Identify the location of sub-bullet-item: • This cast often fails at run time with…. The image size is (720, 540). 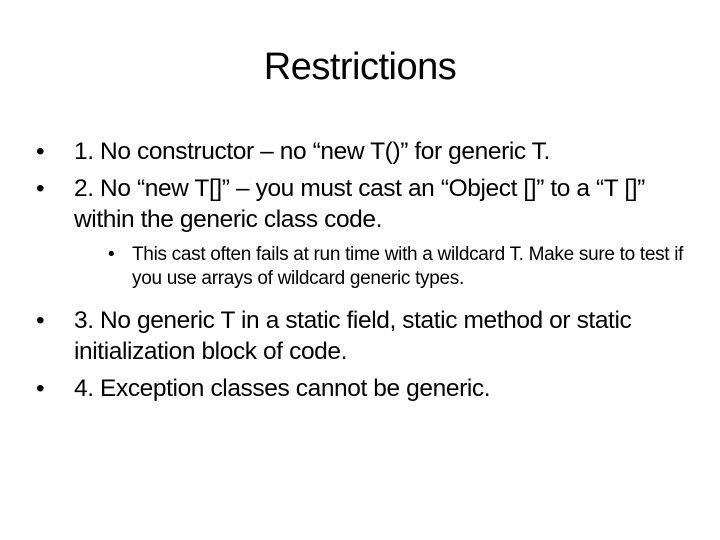
(366, 267).